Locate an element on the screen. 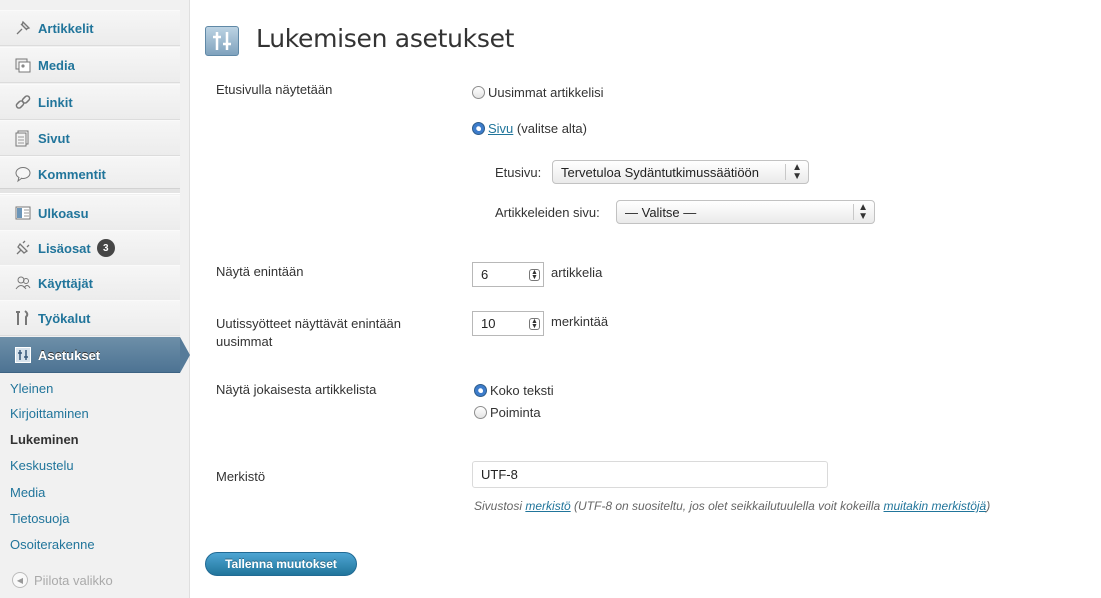 The image size is (1101, 598). radio-full-text: Koko teksti is located at coordinates (514, 390).